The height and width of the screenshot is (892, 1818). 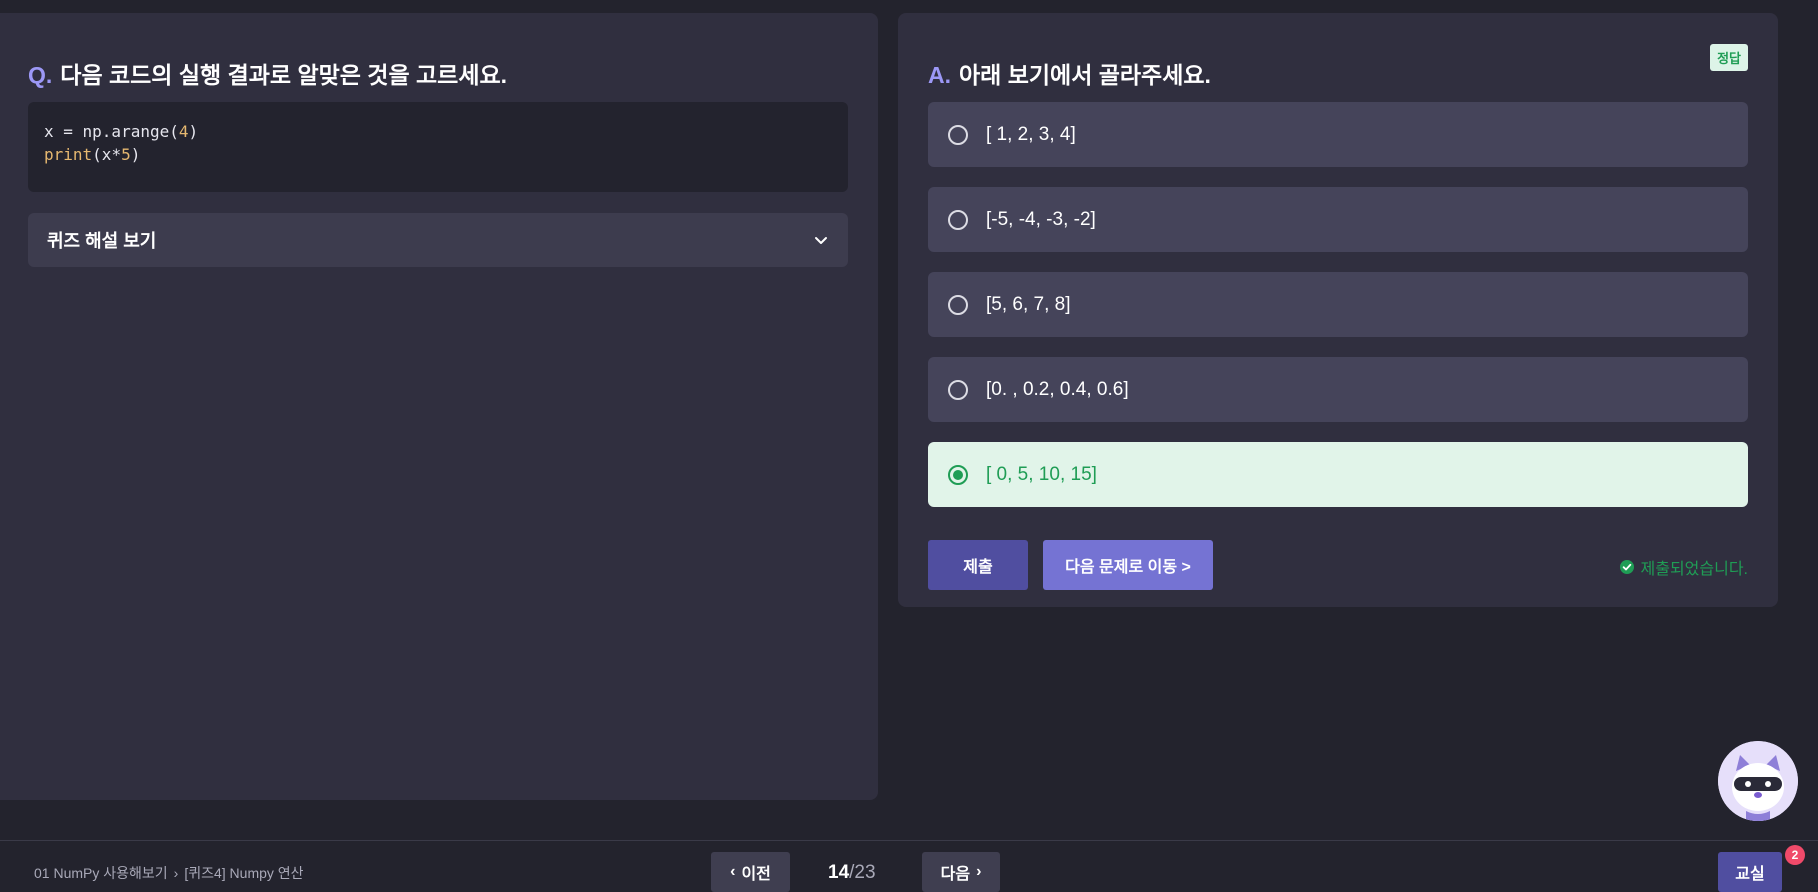 What do you see at coordinates (821, 240) in the screenshot?
I see `chevron-down-icon` at bounding box center [821, 240].